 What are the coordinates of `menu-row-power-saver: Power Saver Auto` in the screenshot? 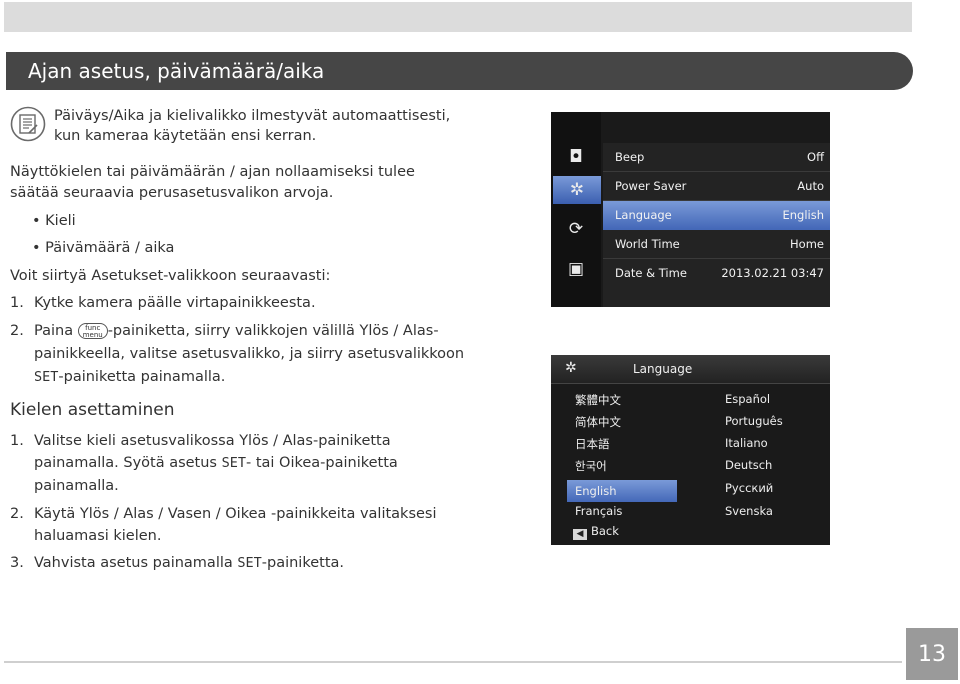 It's located at (716, 186).